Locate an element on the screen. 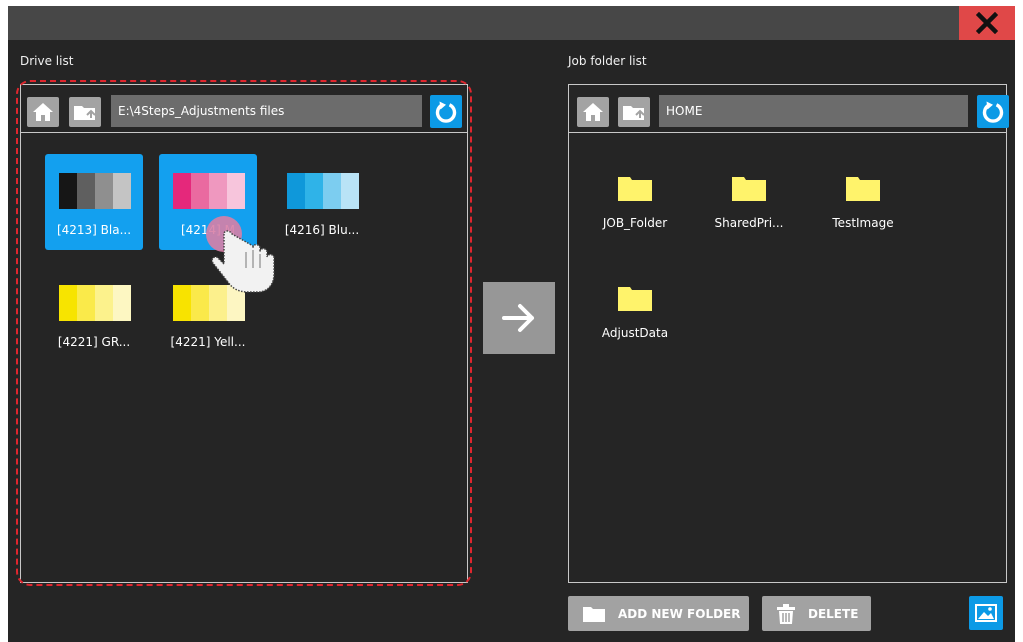 The image size is (1023, 642). add-new-folder-button: ADD NEW FOLDER is located at coordinates (658, 613).